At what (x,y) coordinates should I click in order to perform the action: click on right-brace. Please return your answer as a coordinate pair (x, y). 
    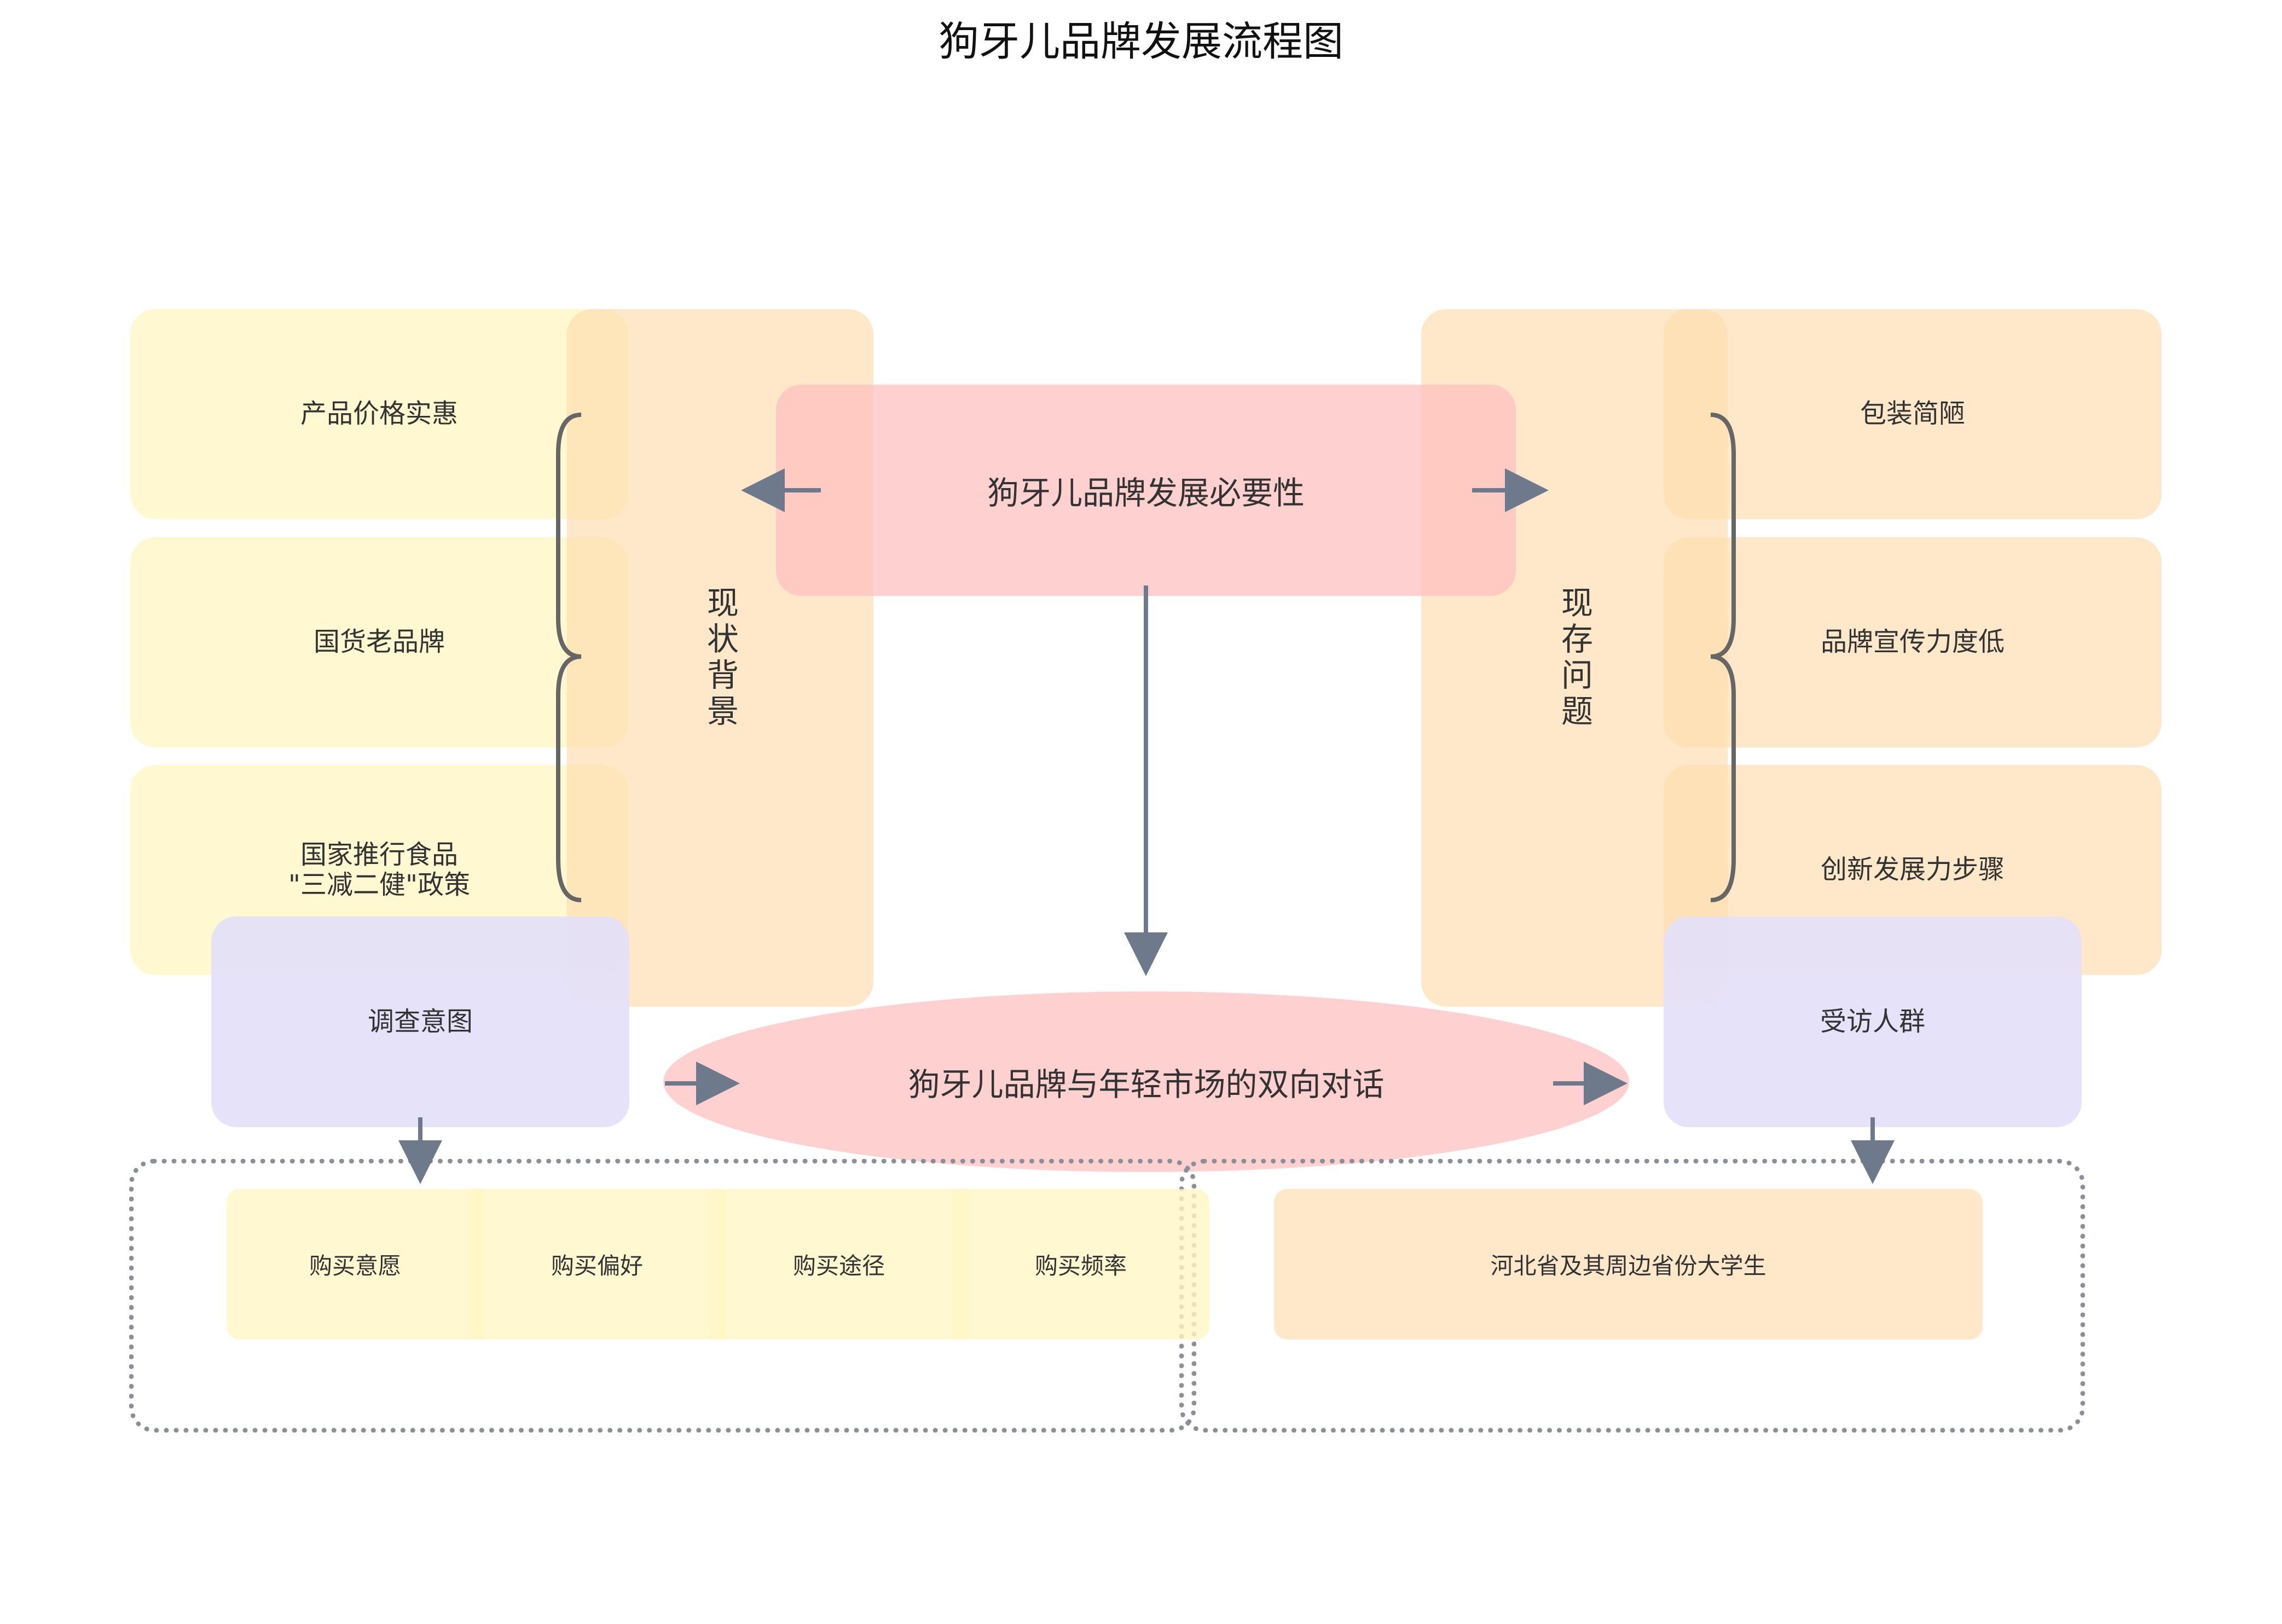
    Looking at the image, I should click on (1723, 657).